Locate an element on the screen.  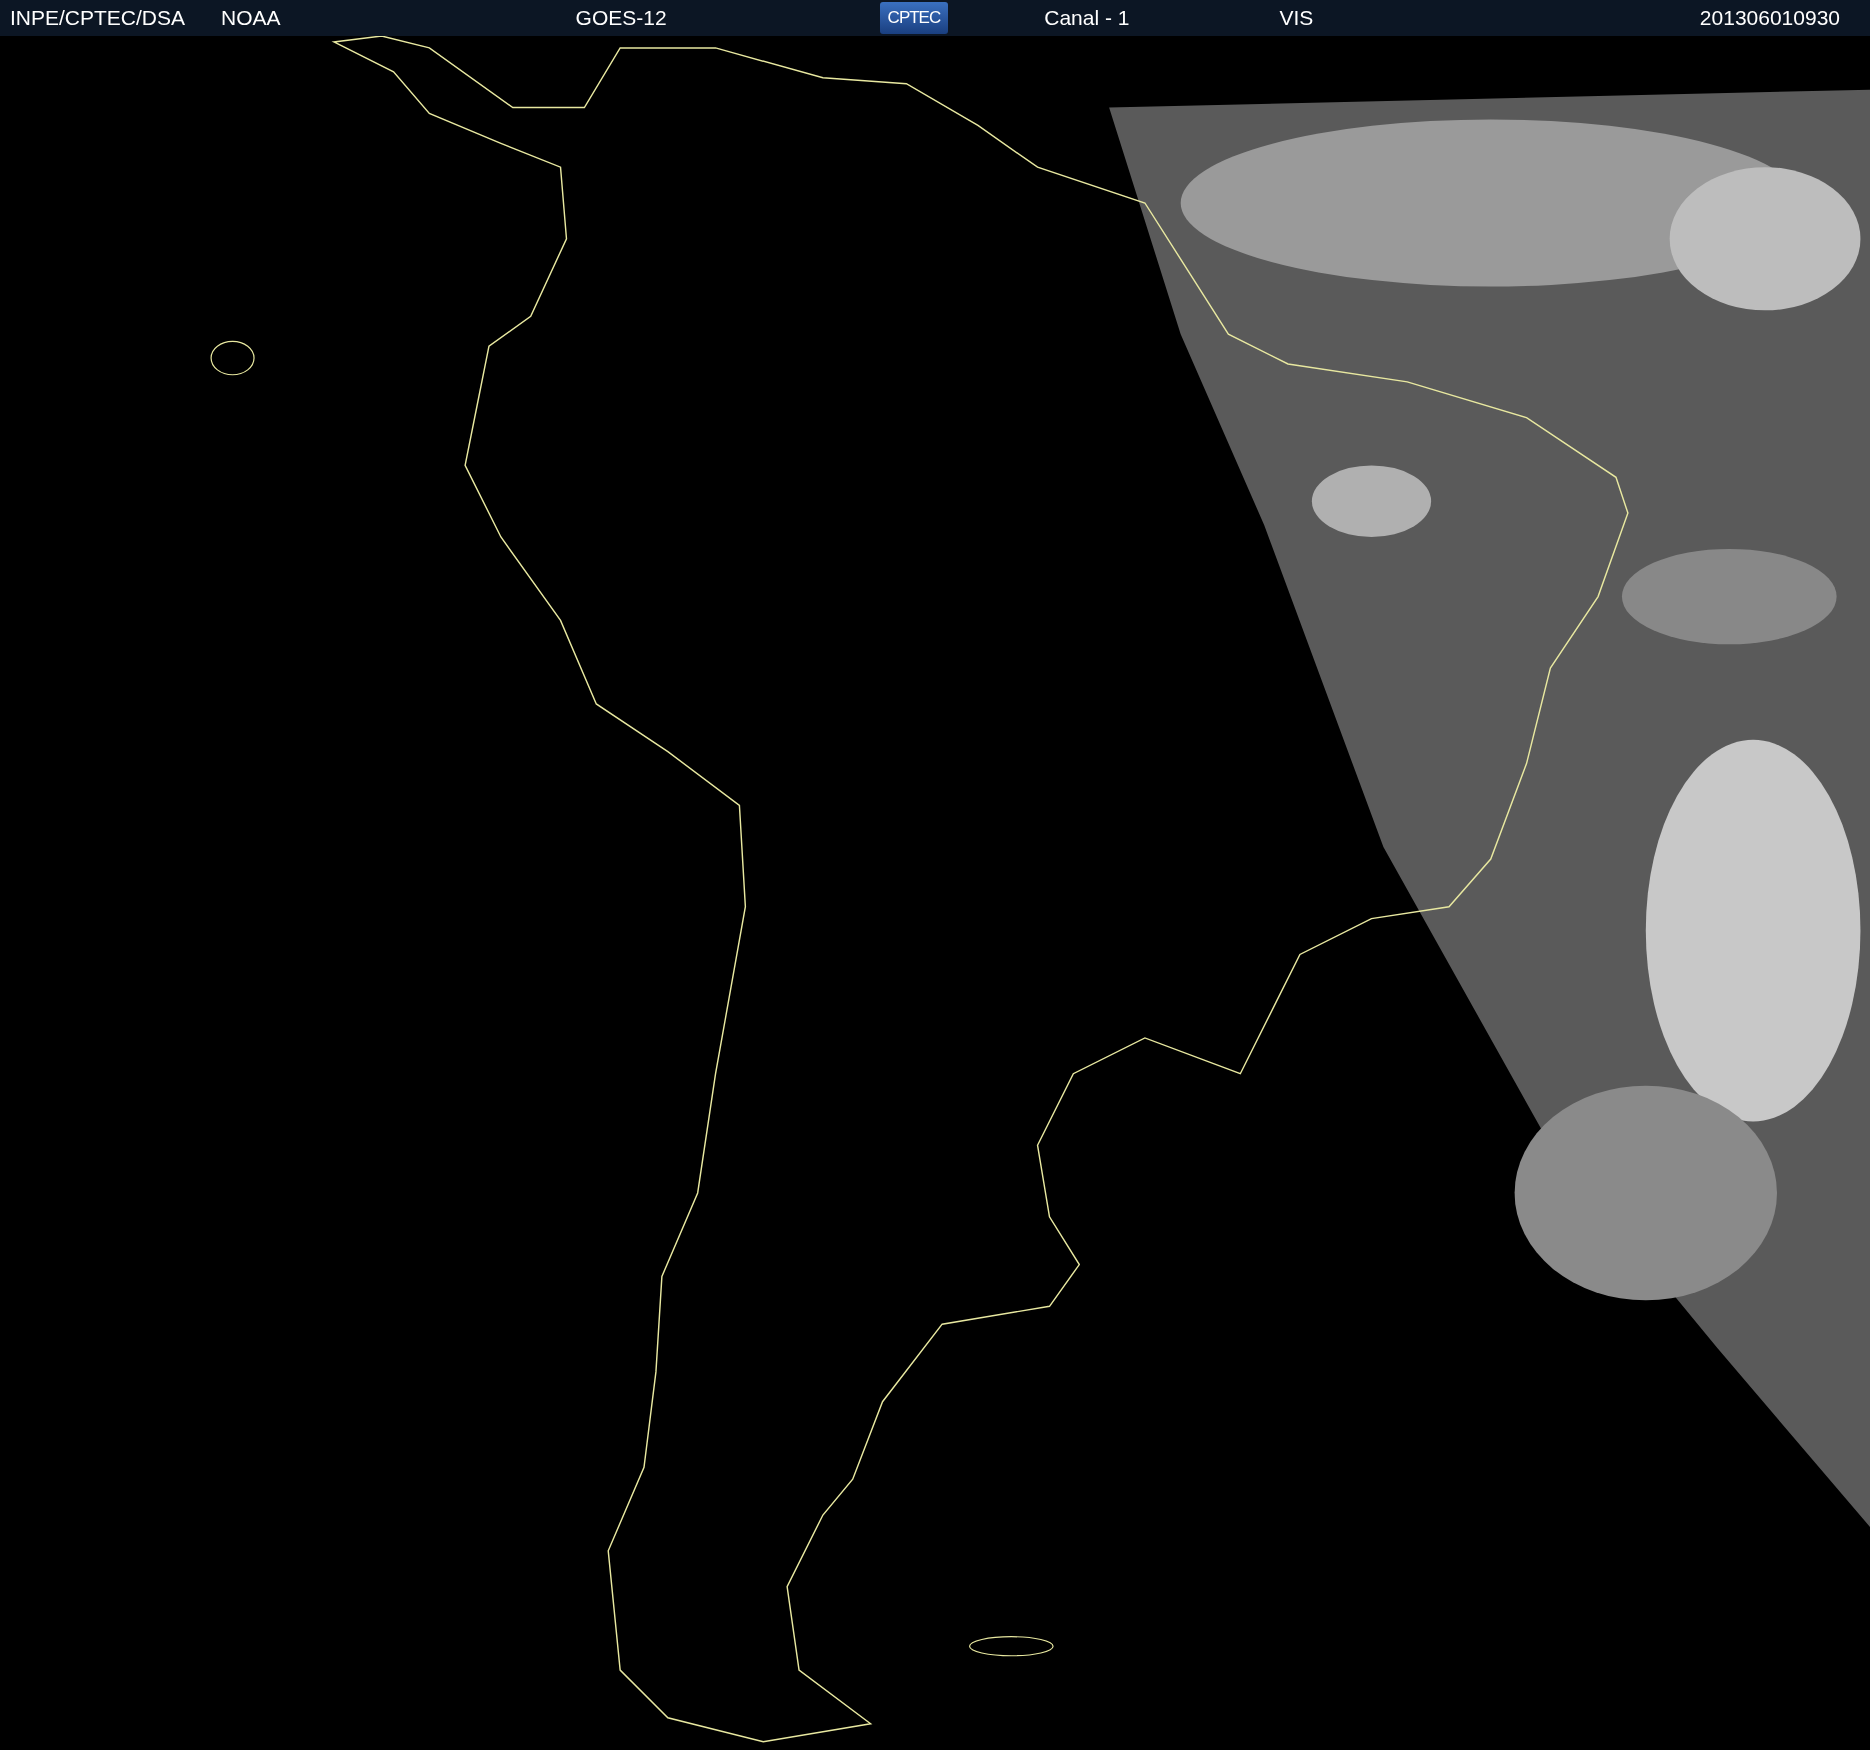
timestamp-label: 201306010930 is located at coordinates (1769, 18).